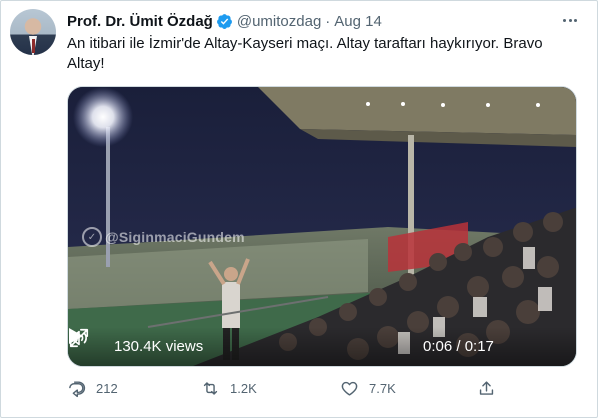  Describe the element at coordinates (358, 21) in the screenshot. I see `tweet-date: Aug 14` at that location.